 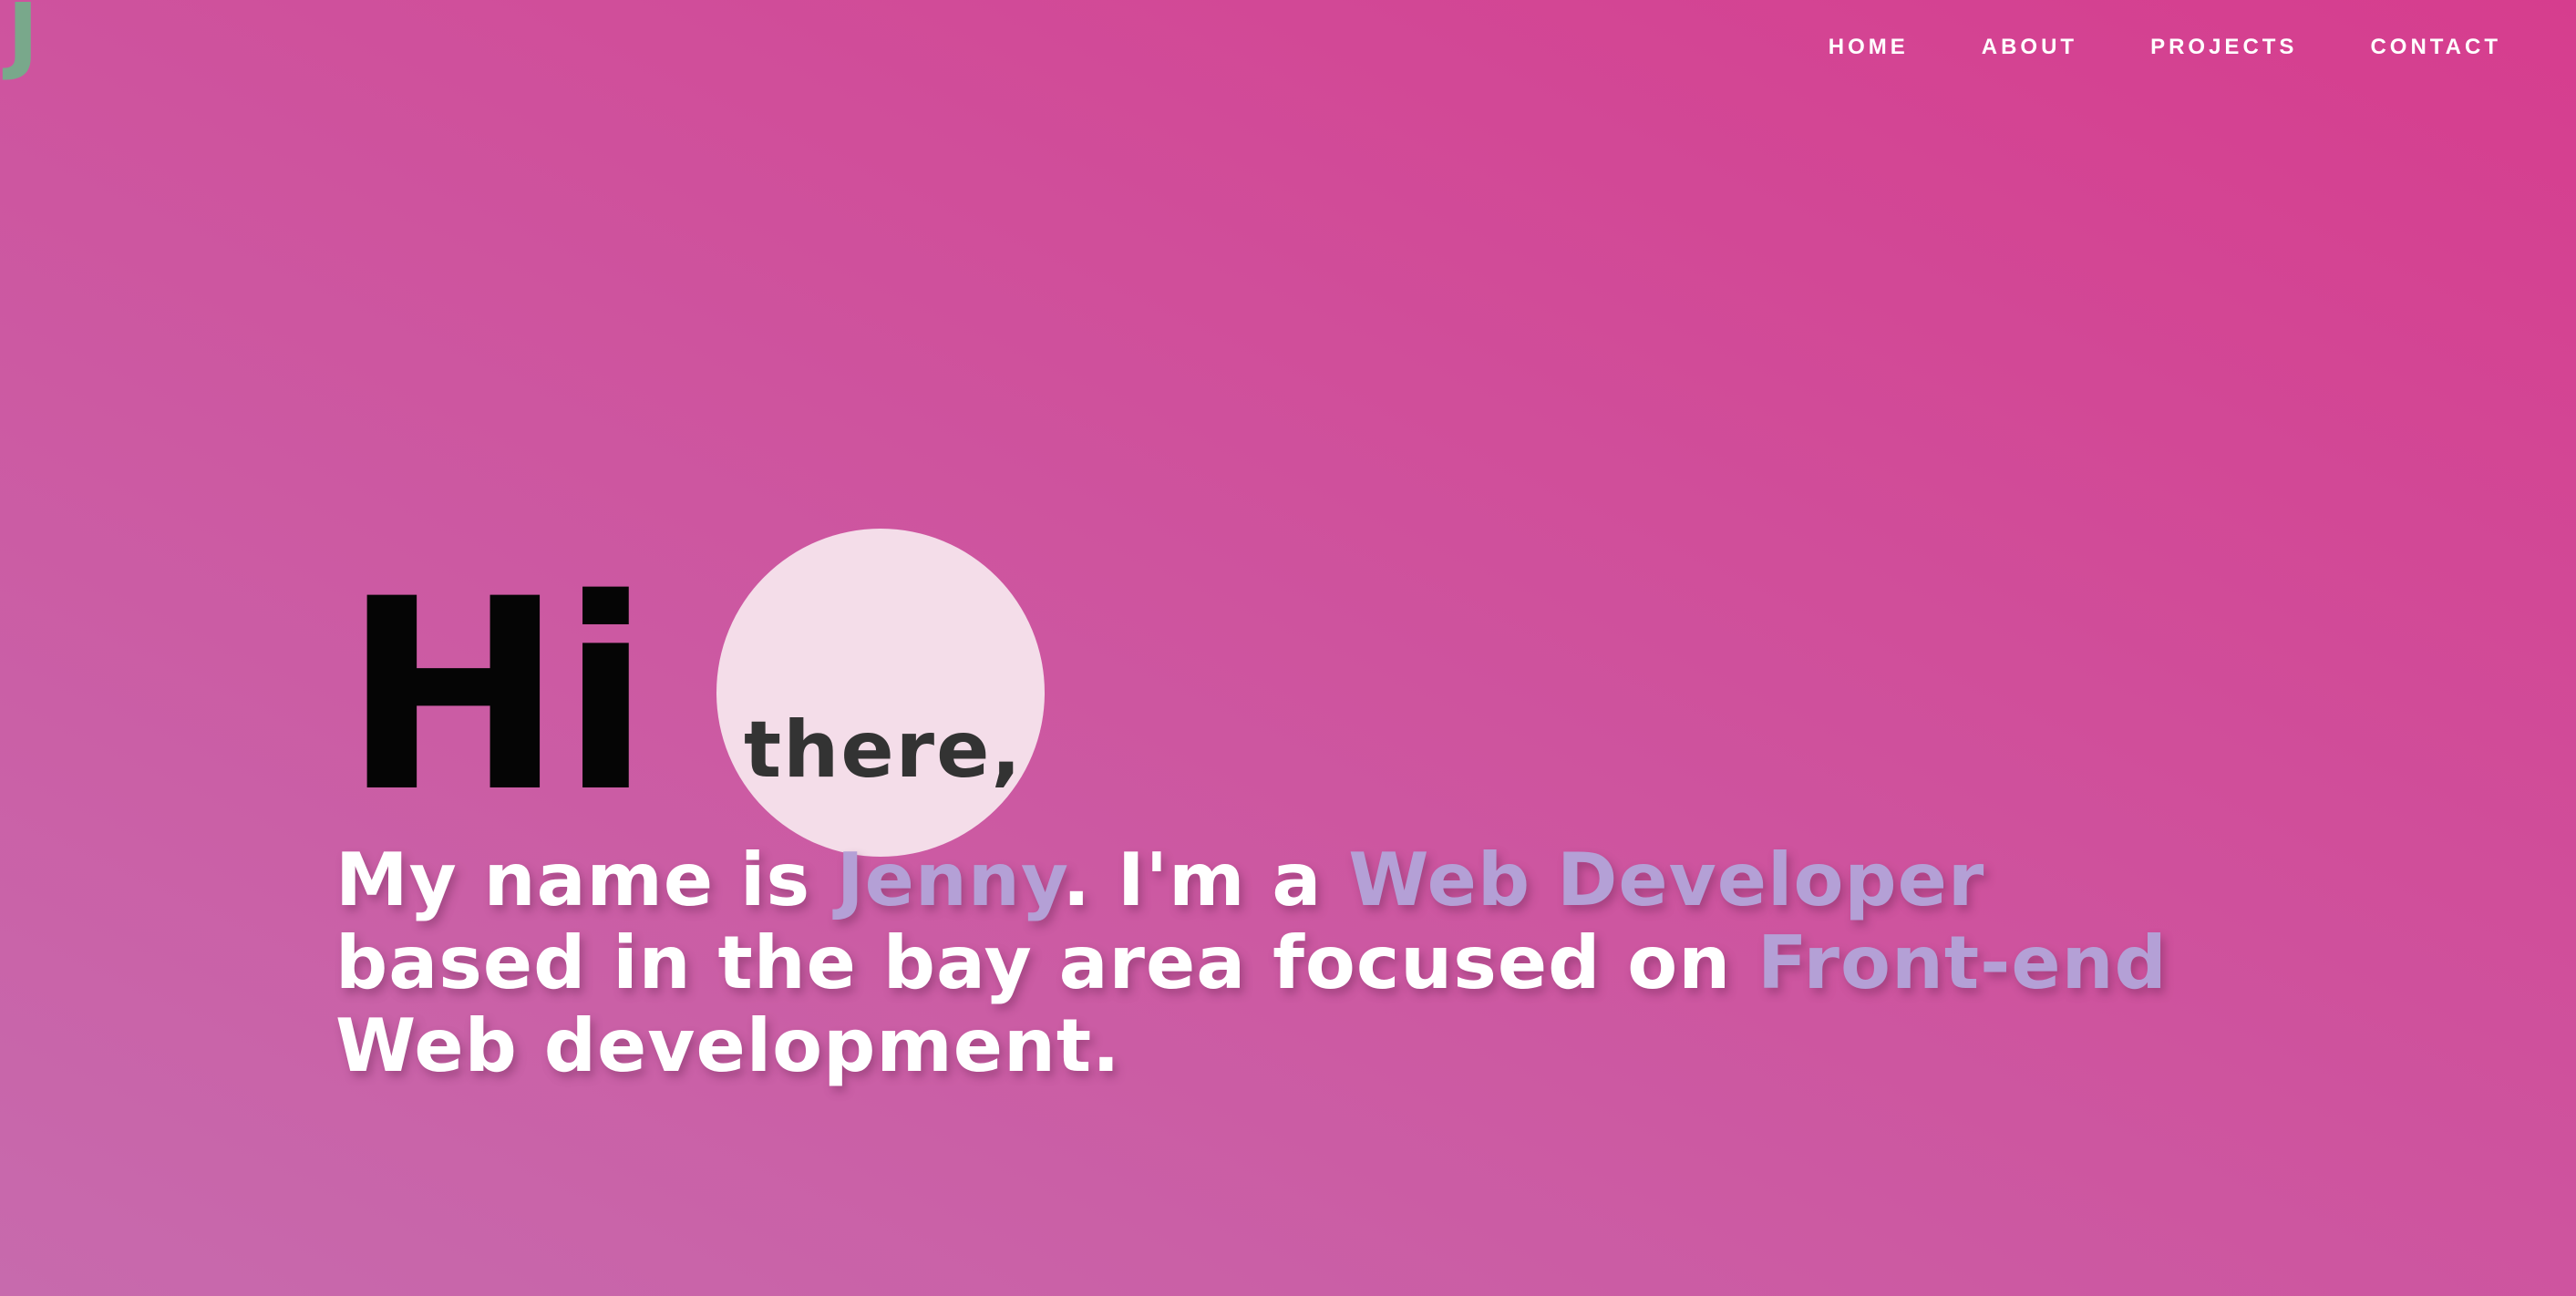 I want to click on nav-home: HOME, so click(x=1869, y=47).